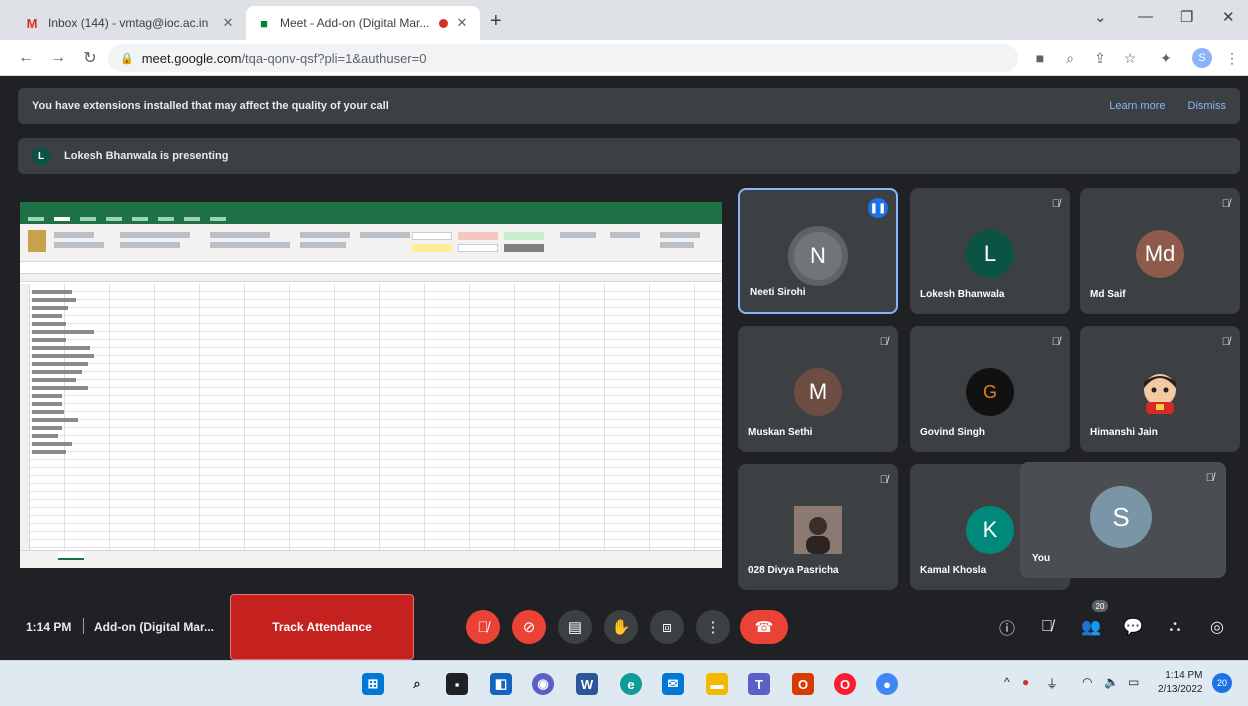 The height and width of the screenshot is (706, 1248). I want to click on participant-tile: G 🎙̸ Govind Singh, so click(990, 389).